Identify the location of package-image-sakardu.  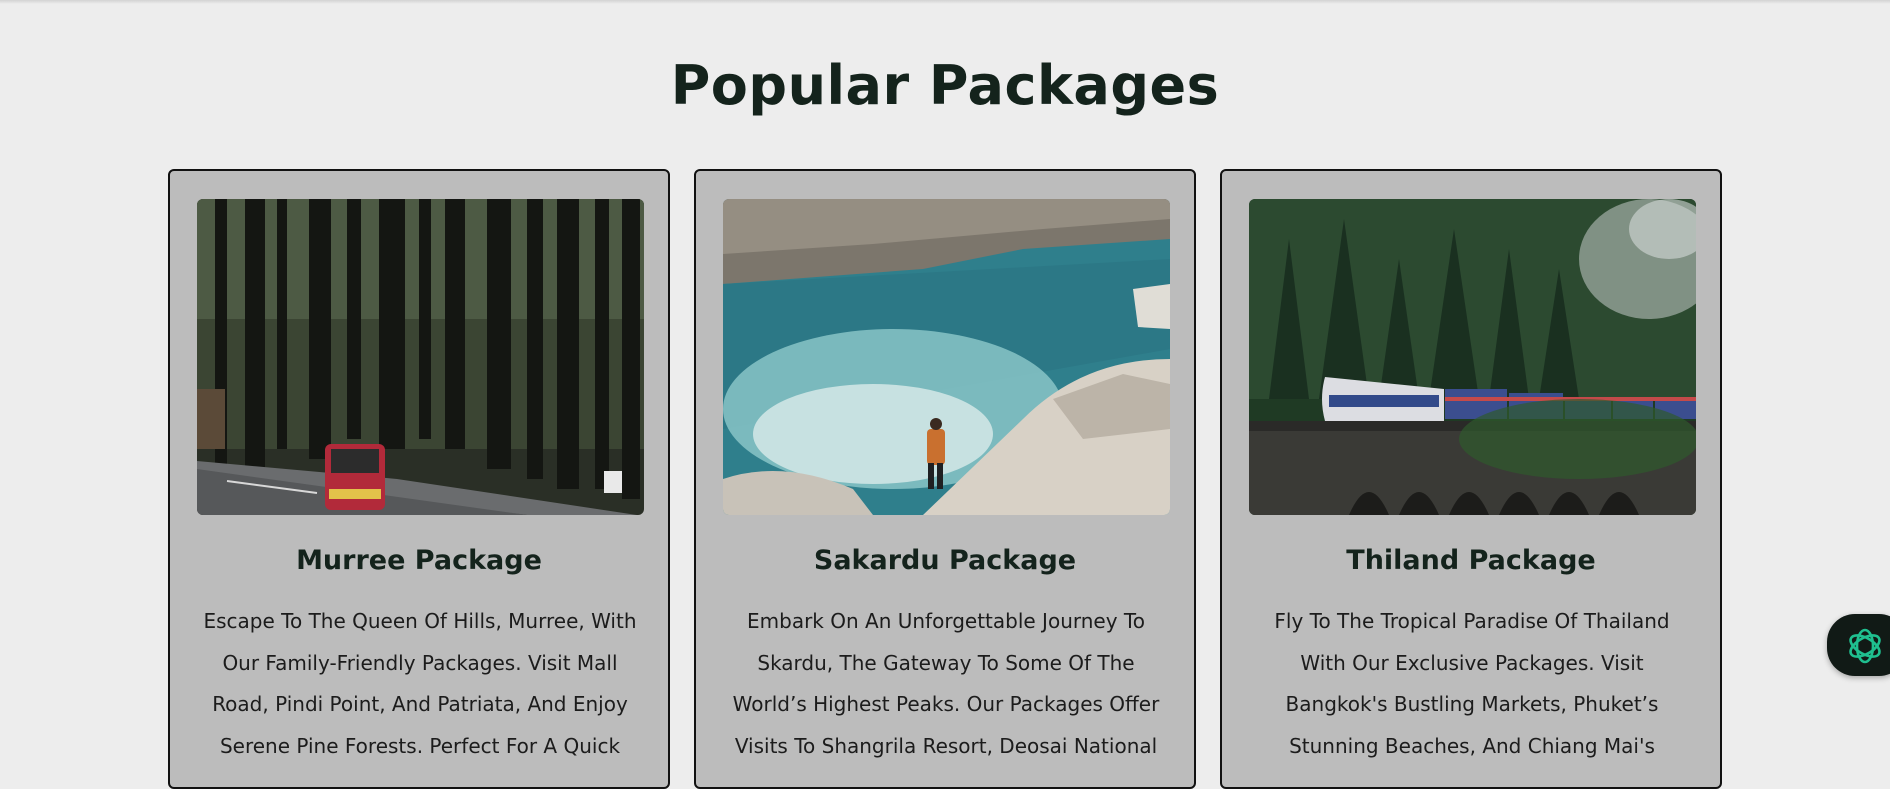
(946, 357).